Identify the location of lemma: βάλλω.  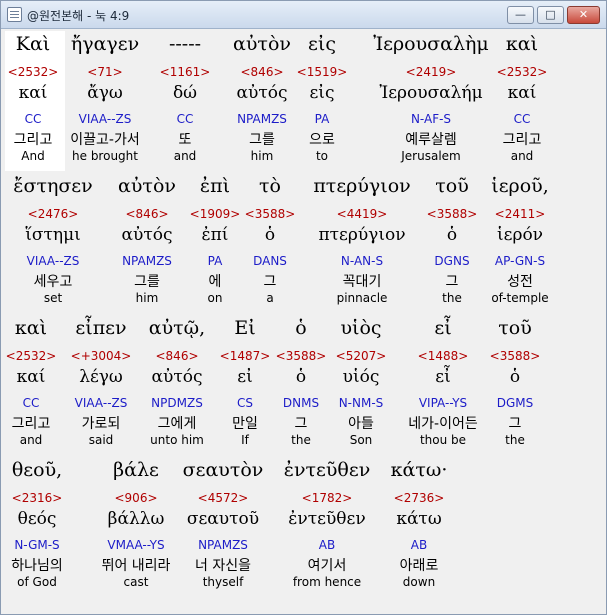
(136, 519).